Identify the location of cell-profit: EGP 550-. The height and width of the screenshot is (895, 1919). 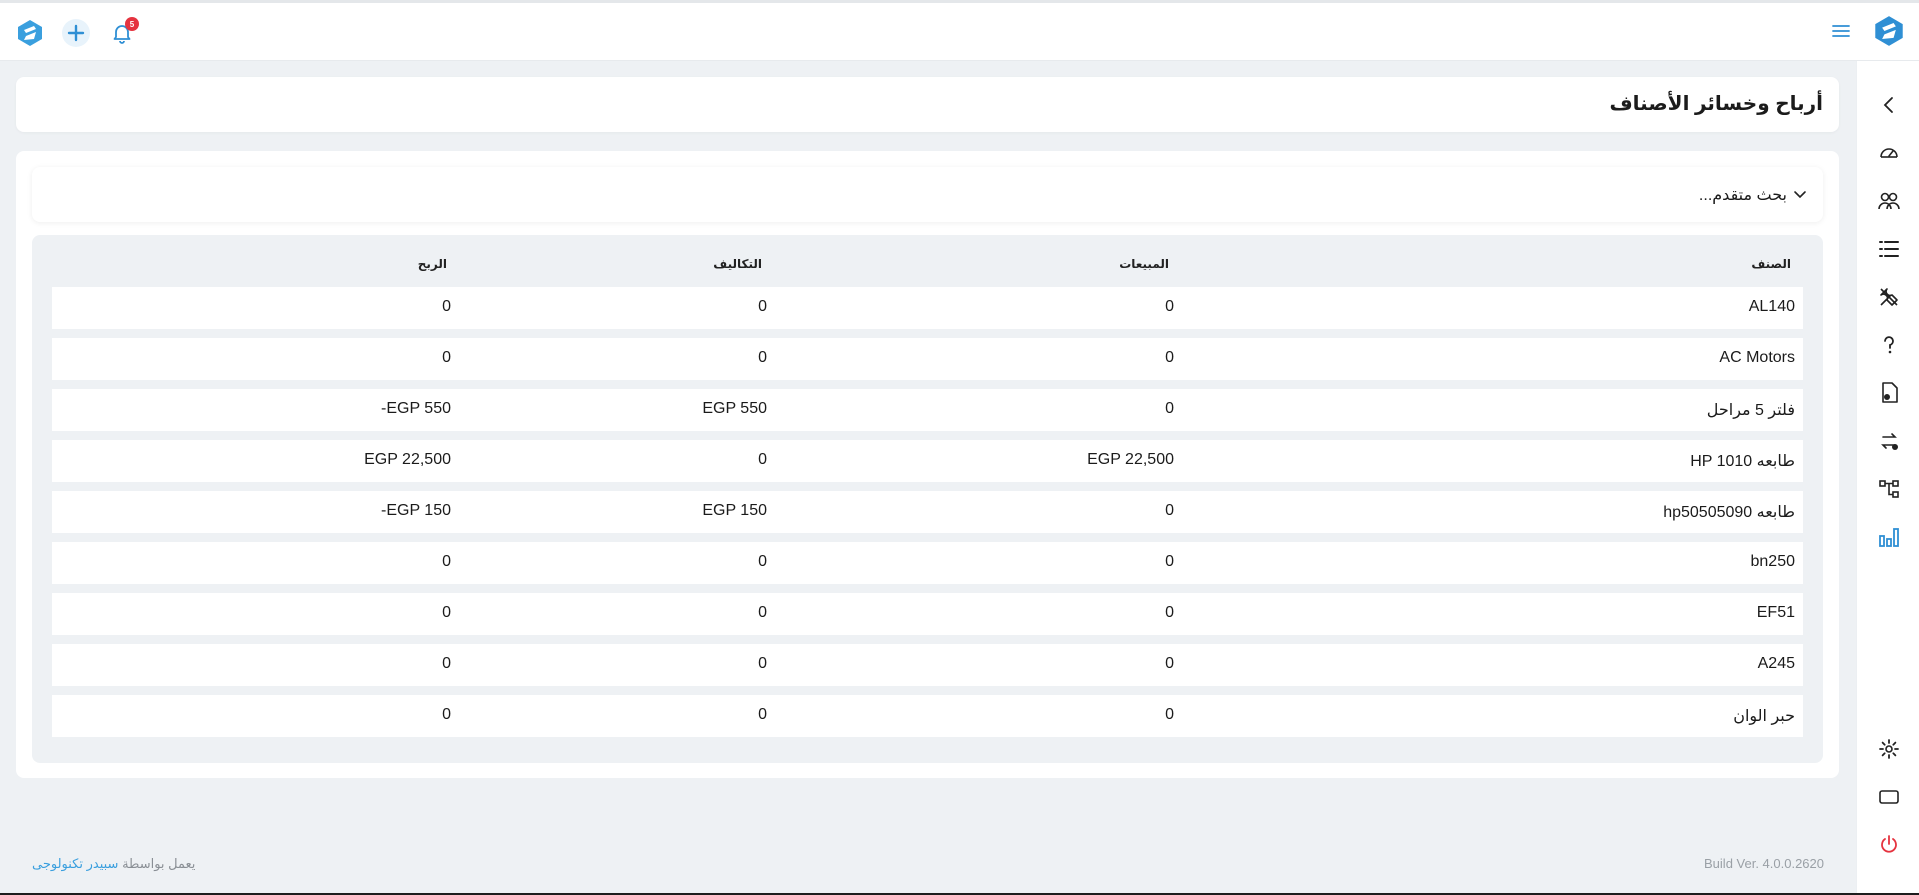
(416, 408).